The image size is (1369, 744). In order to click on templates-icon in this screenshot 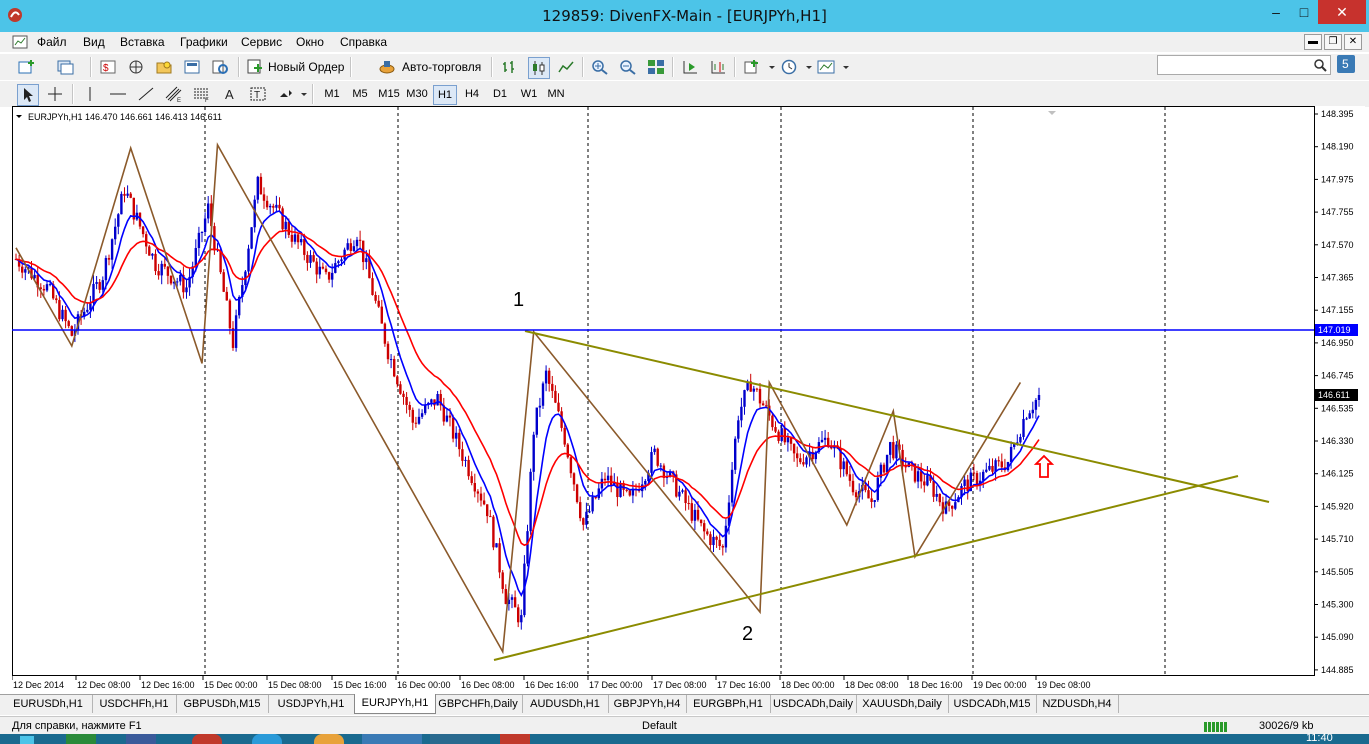, I will do `click(826, 67)`.